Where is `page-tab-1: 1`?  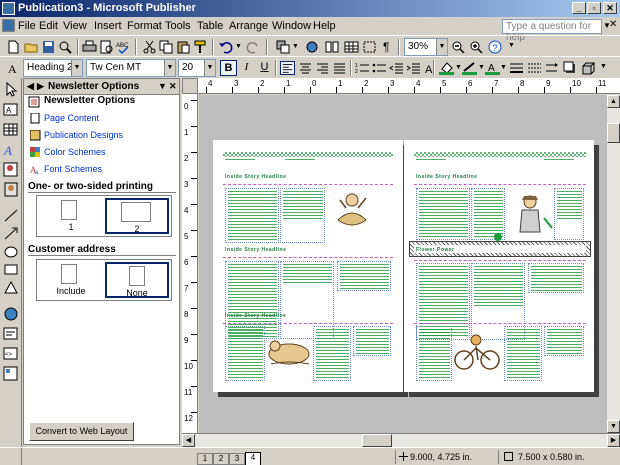 page-tab-1: 1 is located at coordinates (205, 459).